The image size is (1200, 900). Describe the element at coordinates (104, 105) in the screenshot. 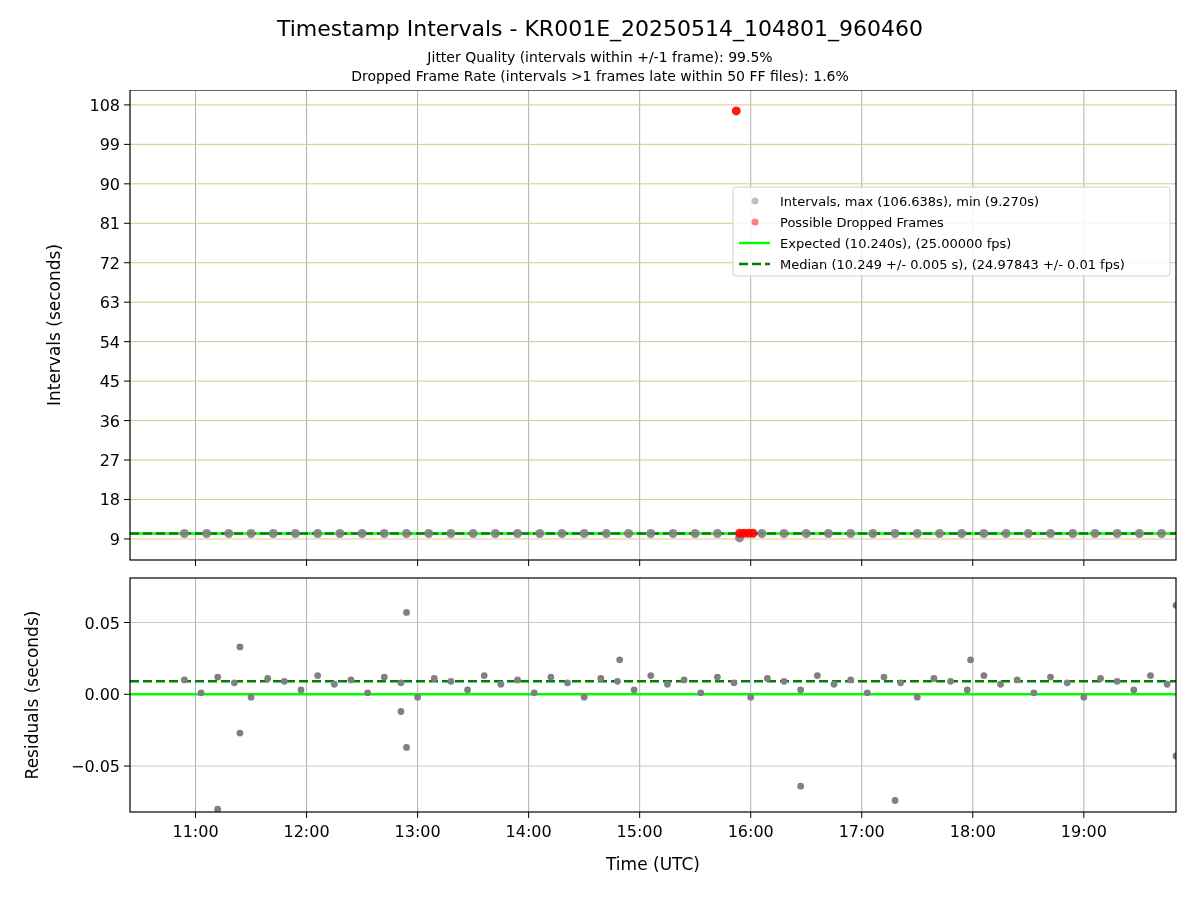

I see `axis-tick-label: 108` at that location.